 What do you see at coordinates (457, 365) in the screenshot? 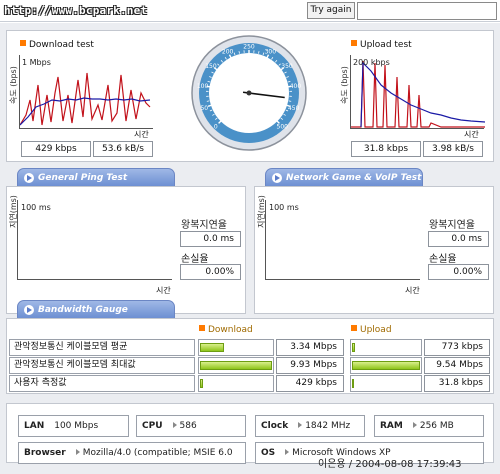
I see `upload-bar-value: 9.54 Mbps` at bounding box center [457, 365].